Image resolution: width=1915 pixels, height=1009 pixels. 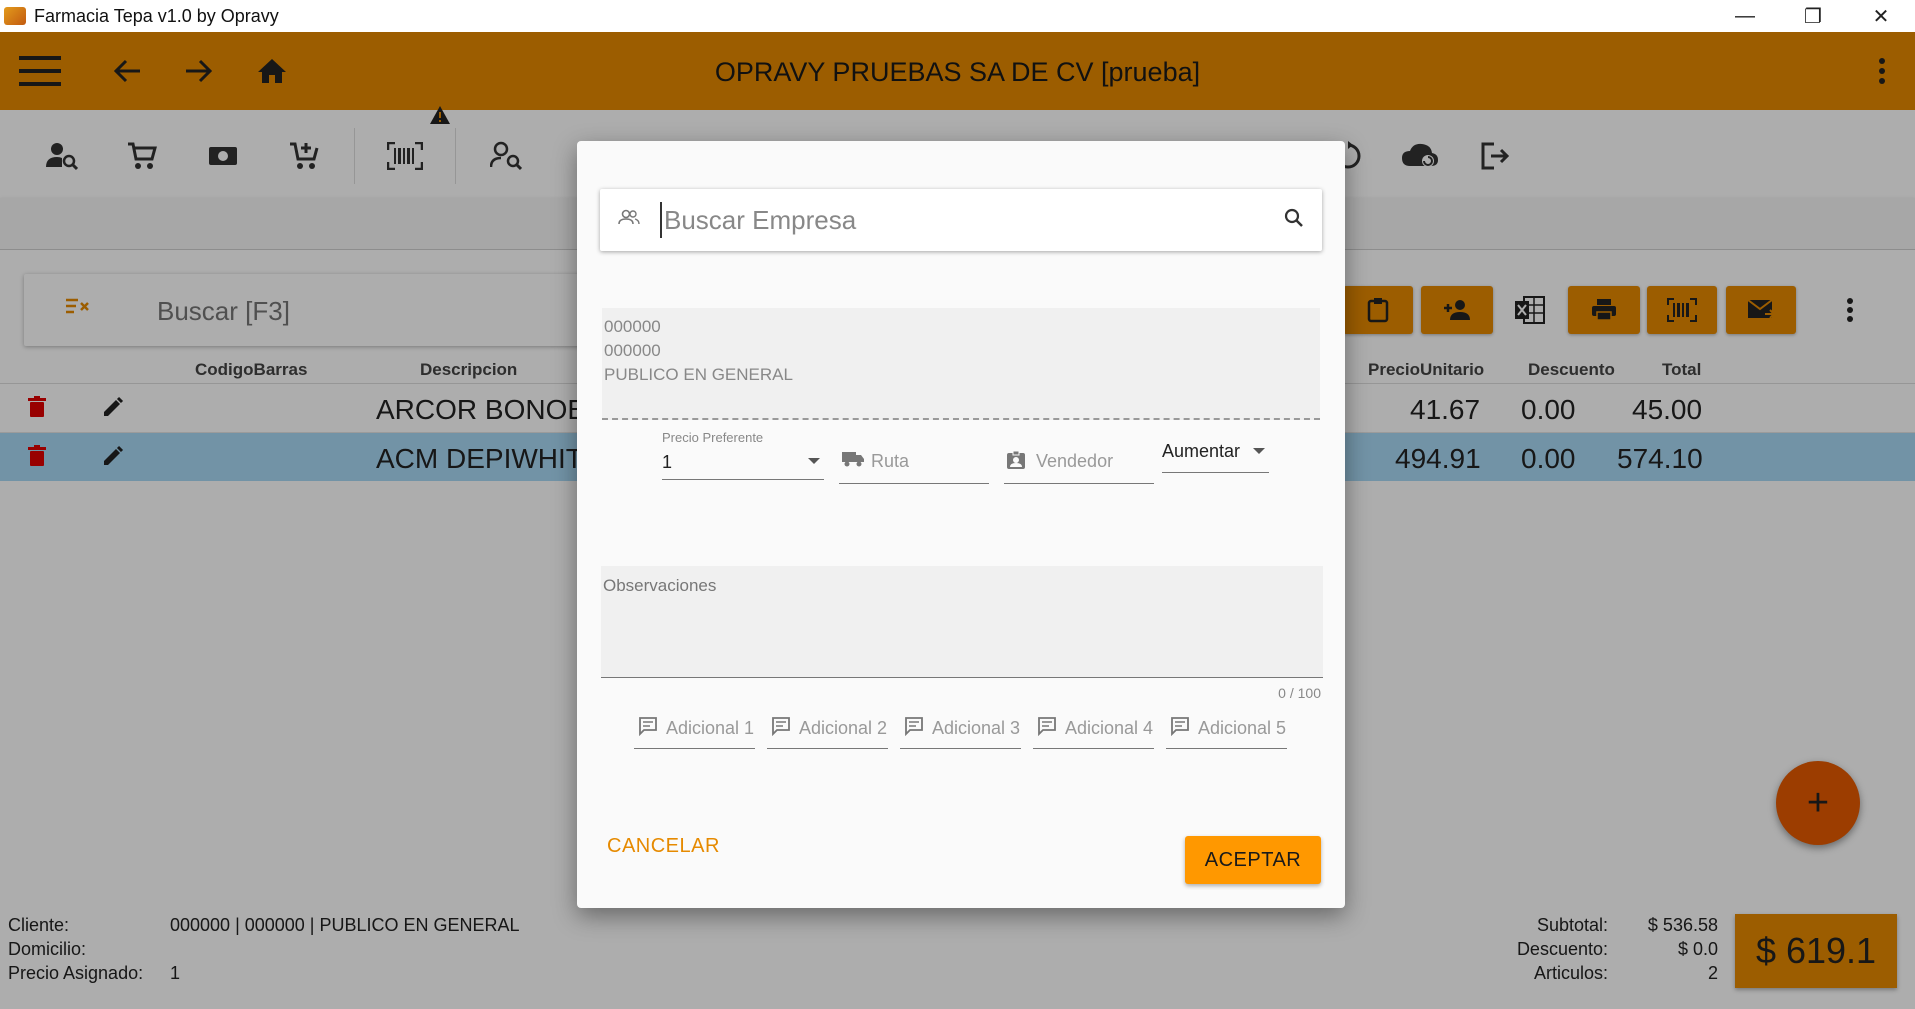 I want to click on window-titlebar: Farmacia Tepa v1.0 by Opravy — ❐ ✕, so click(x=957, y=16).